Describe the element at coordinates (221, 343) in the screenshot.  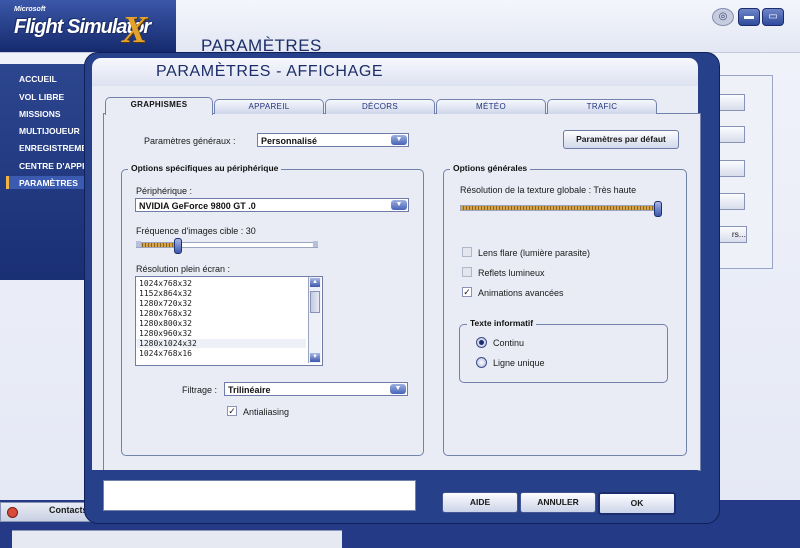
I see `list-item-selected: 1280x1024x32` at that location.